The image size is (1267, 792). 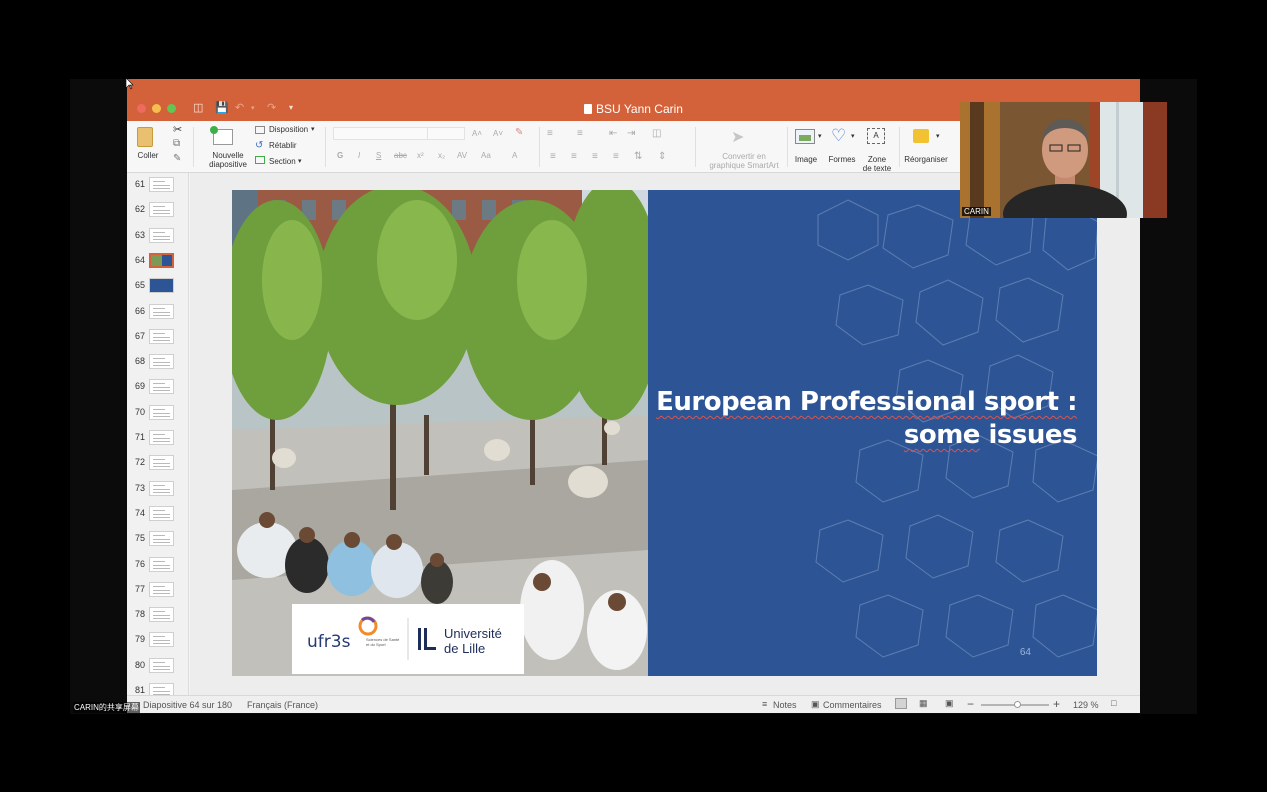 What do you see at coordinates (139, 588) in the screenshot?
I see `thumbnail-number: 77` at bounding box center [139, 588].